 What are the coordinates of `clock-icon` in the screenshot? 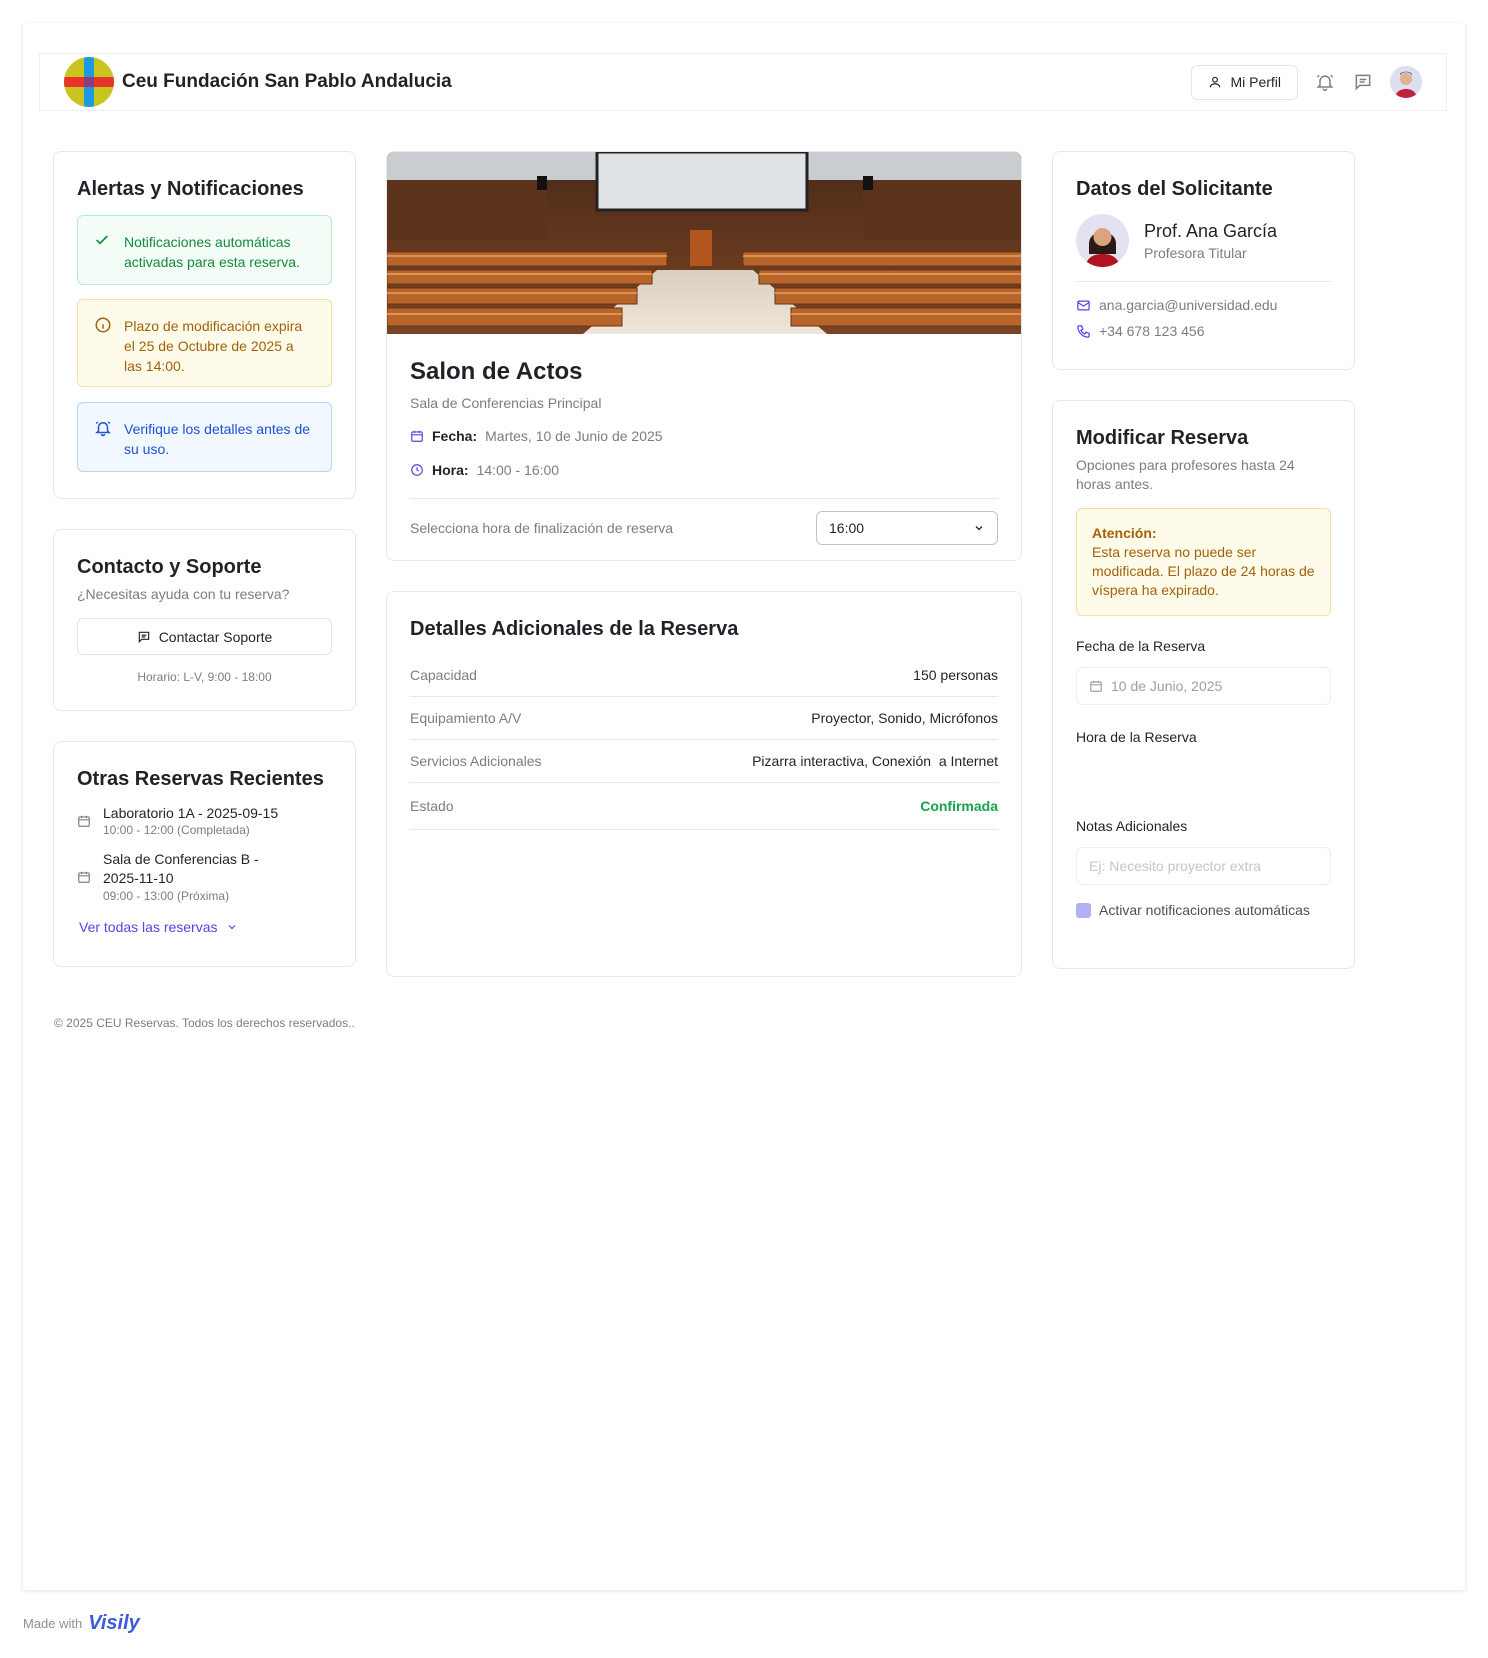 It's located at (417, 470).